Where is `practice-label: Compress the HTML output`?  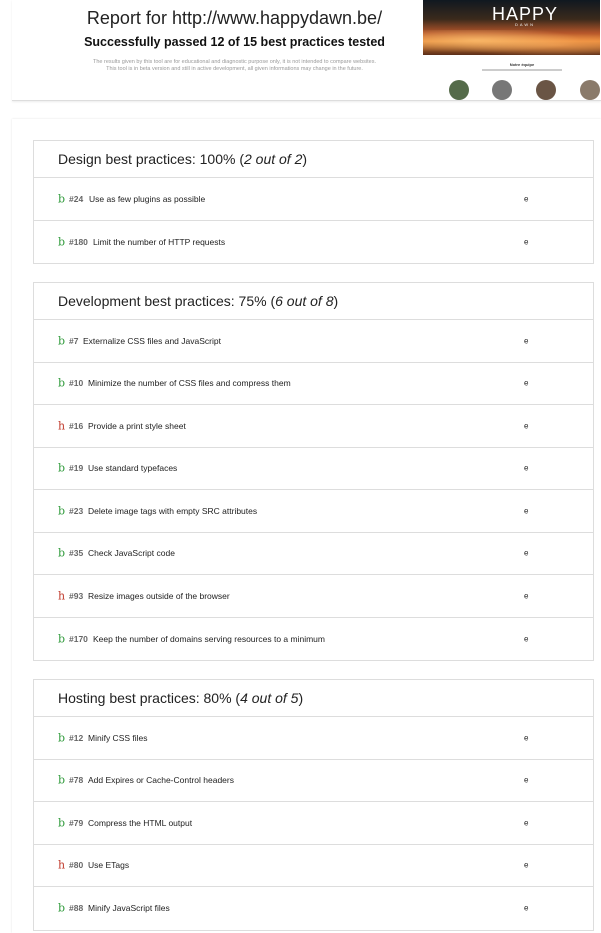 practice-label: Compress the HTML output is located at coordinates (140, 822).